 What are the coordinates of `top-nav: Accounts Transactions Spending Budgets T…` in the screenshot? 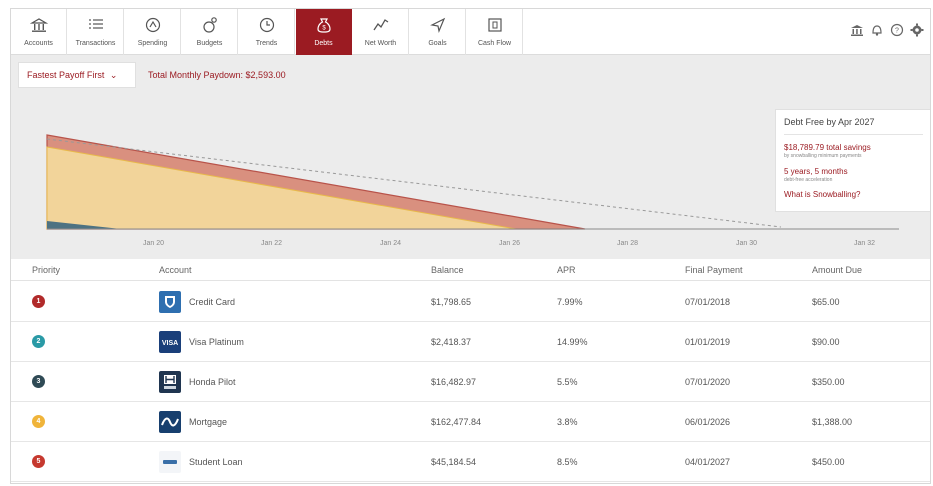 It's located at (470, 32).